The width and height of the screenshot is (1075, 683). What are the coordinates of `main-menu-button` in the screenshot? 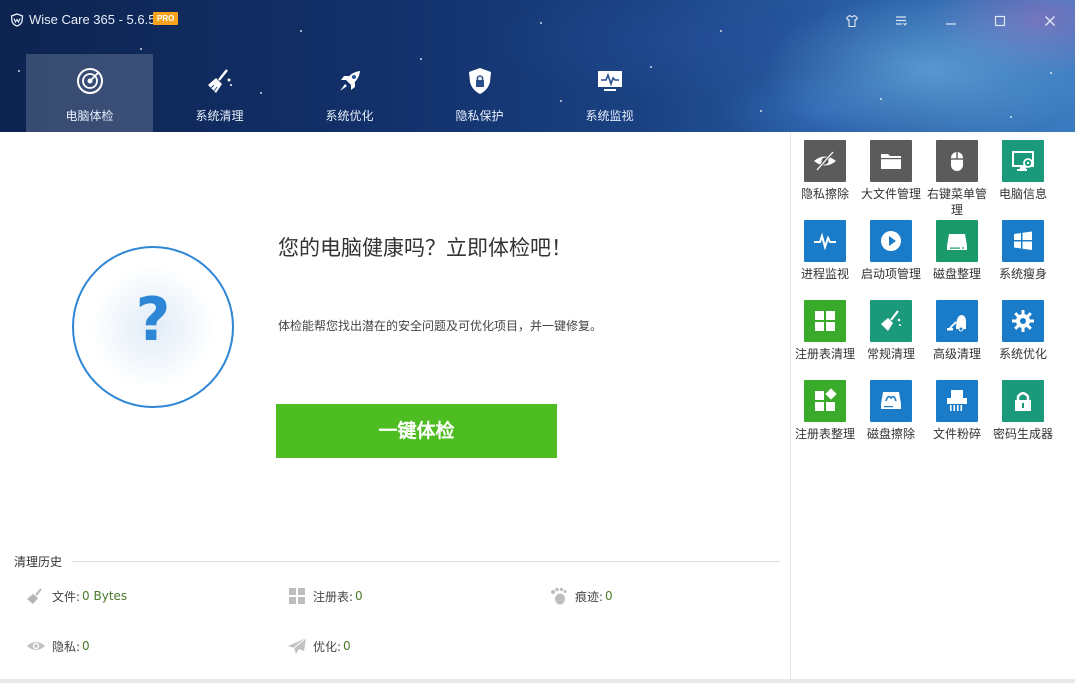 It's located at (901, 21).